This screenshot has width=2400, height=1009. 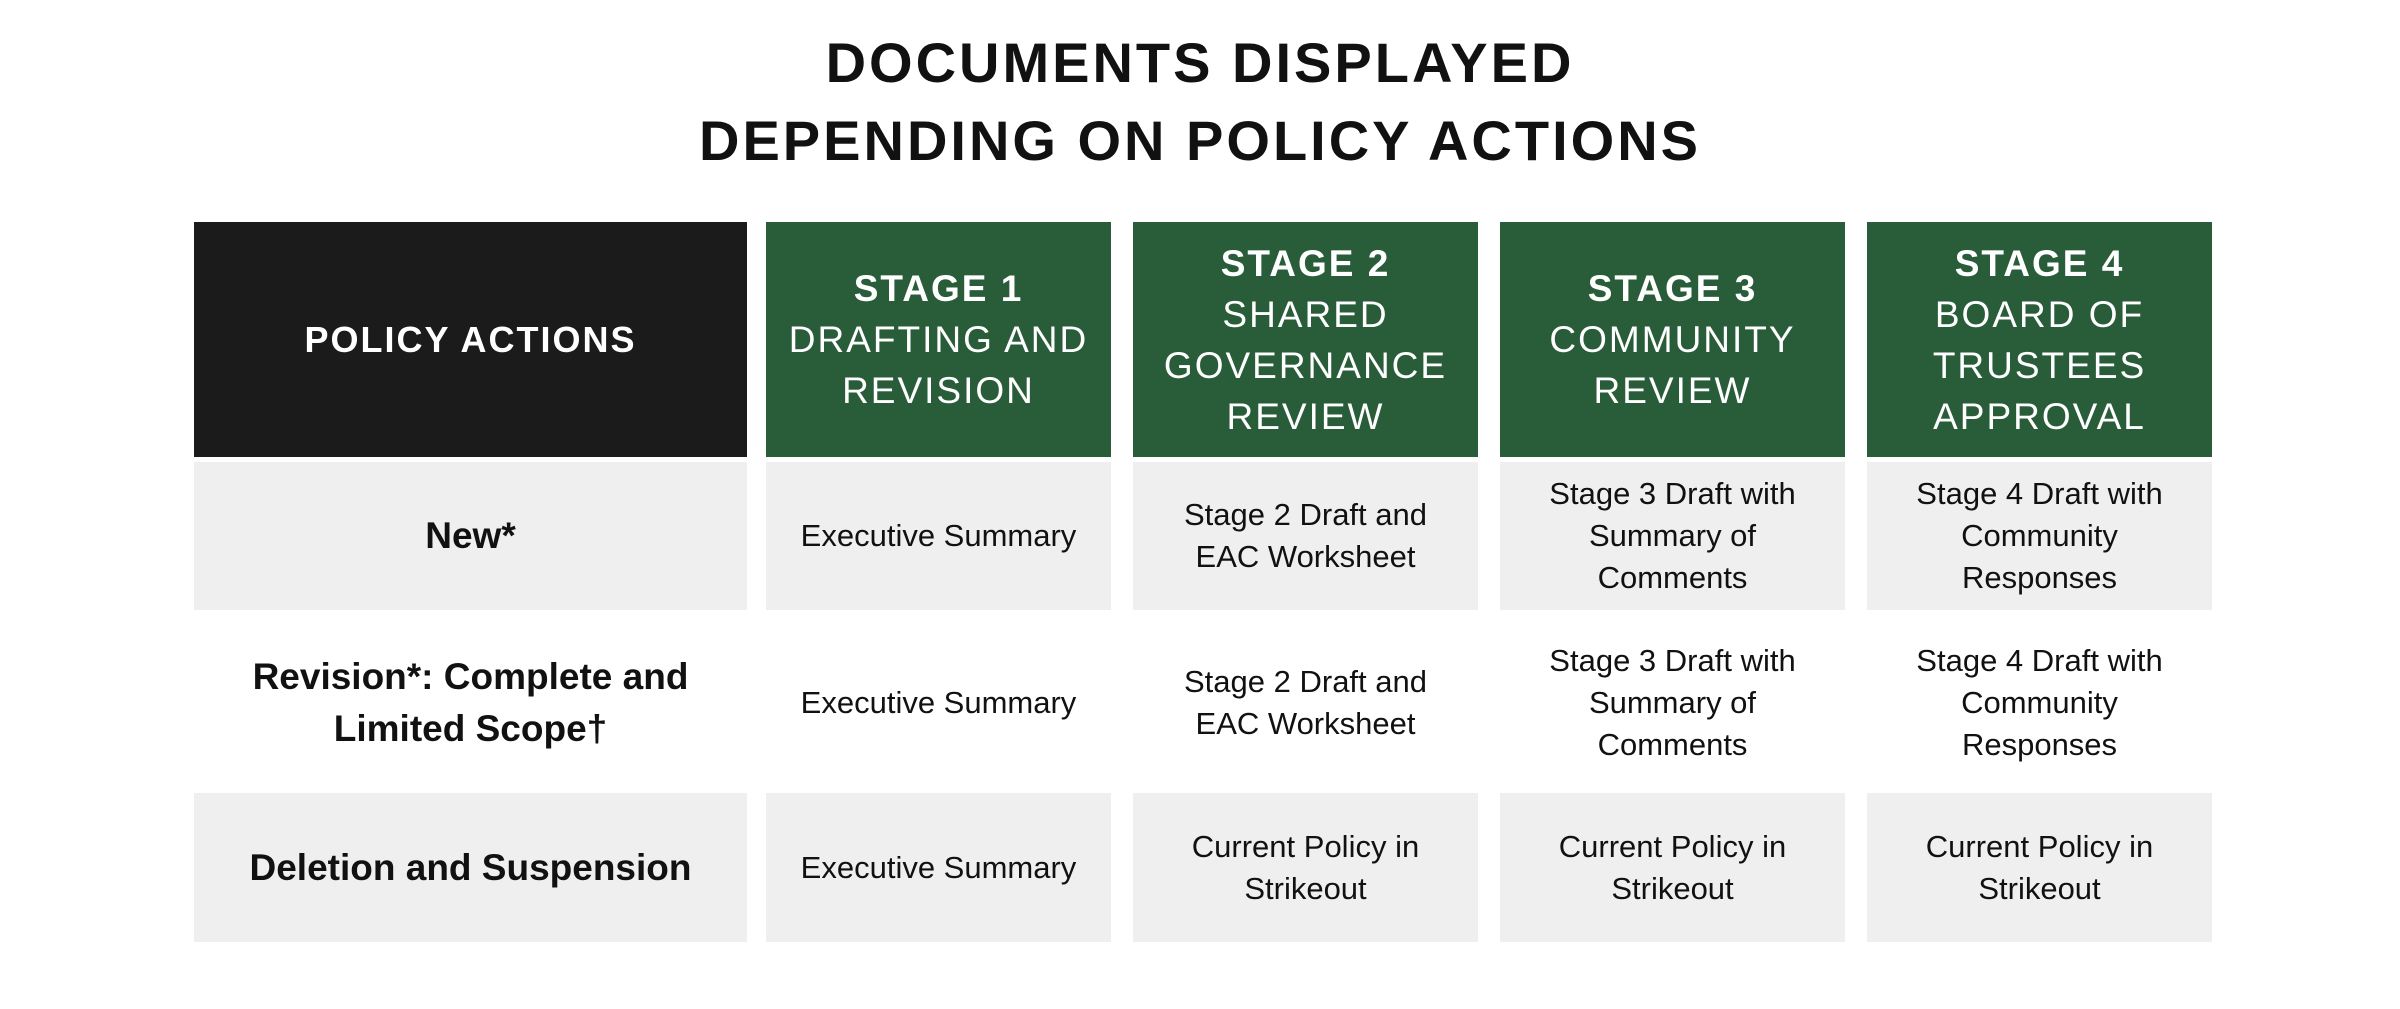 I want to click on header-policy-actions: POLICY ACTIONS, so click(x=470, y=339).